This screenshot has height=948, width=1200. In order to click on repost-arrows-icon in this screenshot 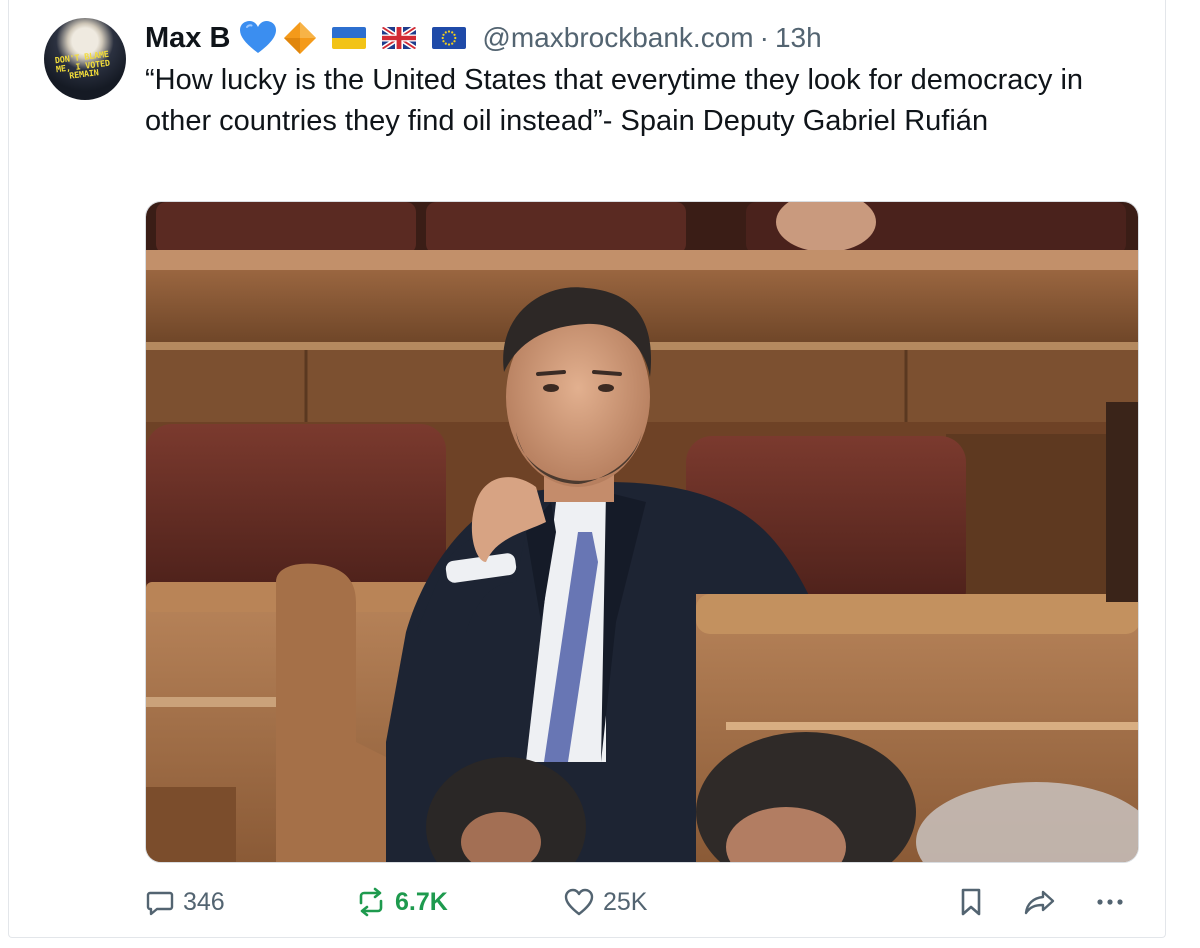, I will do `click(371, 902)`.